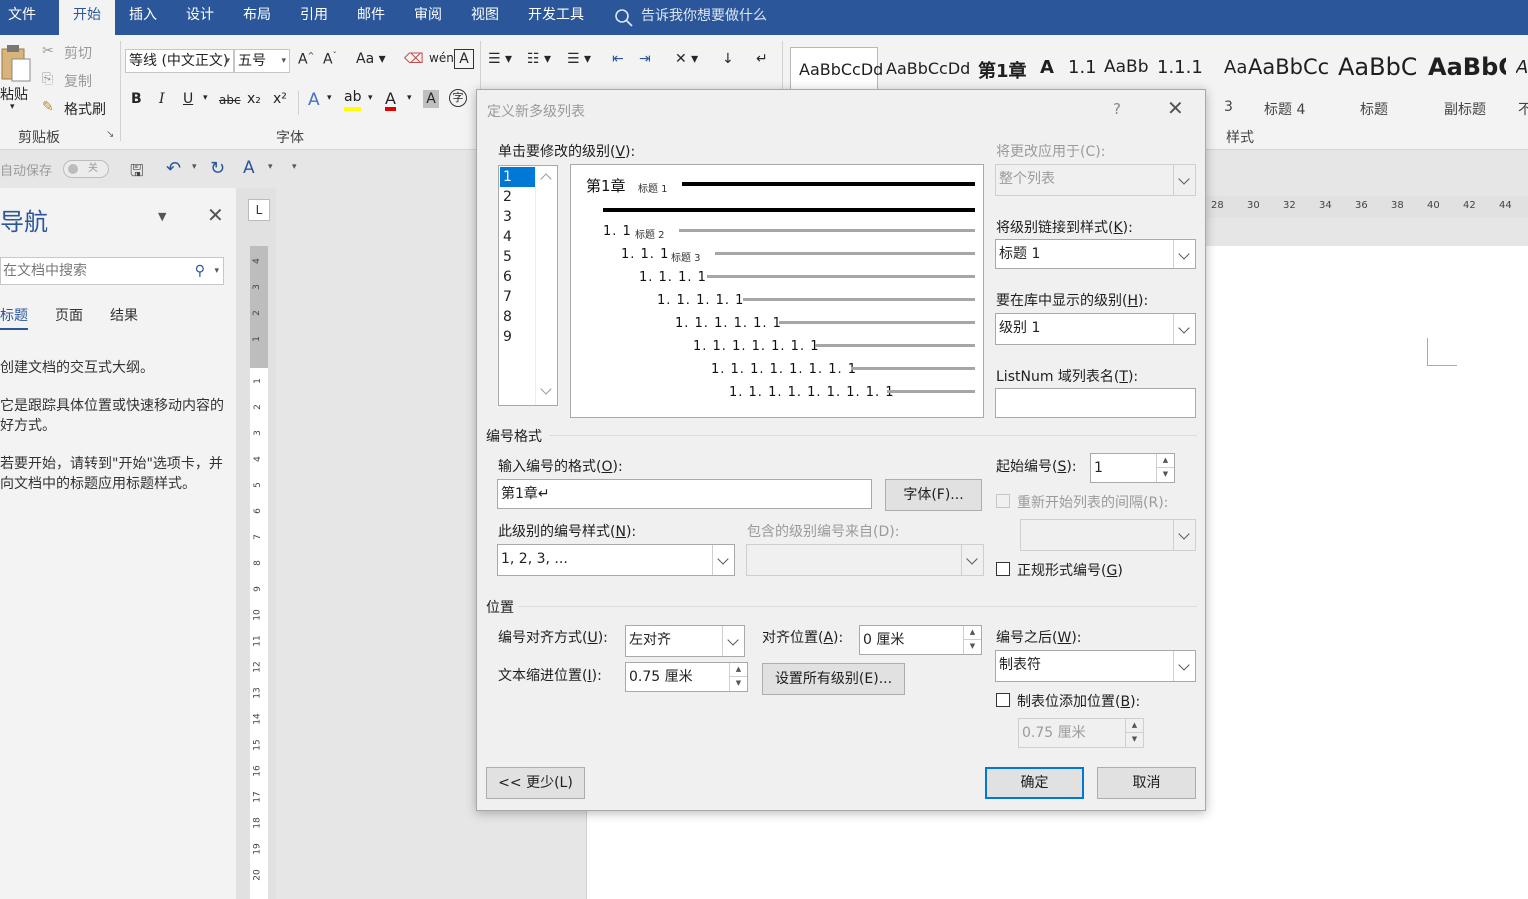 The image size is (1528, 899). What do you see at coordinates (280, 99) in the screenshot?
I see `superscript-button: x²` at bounding box center [280, 99].